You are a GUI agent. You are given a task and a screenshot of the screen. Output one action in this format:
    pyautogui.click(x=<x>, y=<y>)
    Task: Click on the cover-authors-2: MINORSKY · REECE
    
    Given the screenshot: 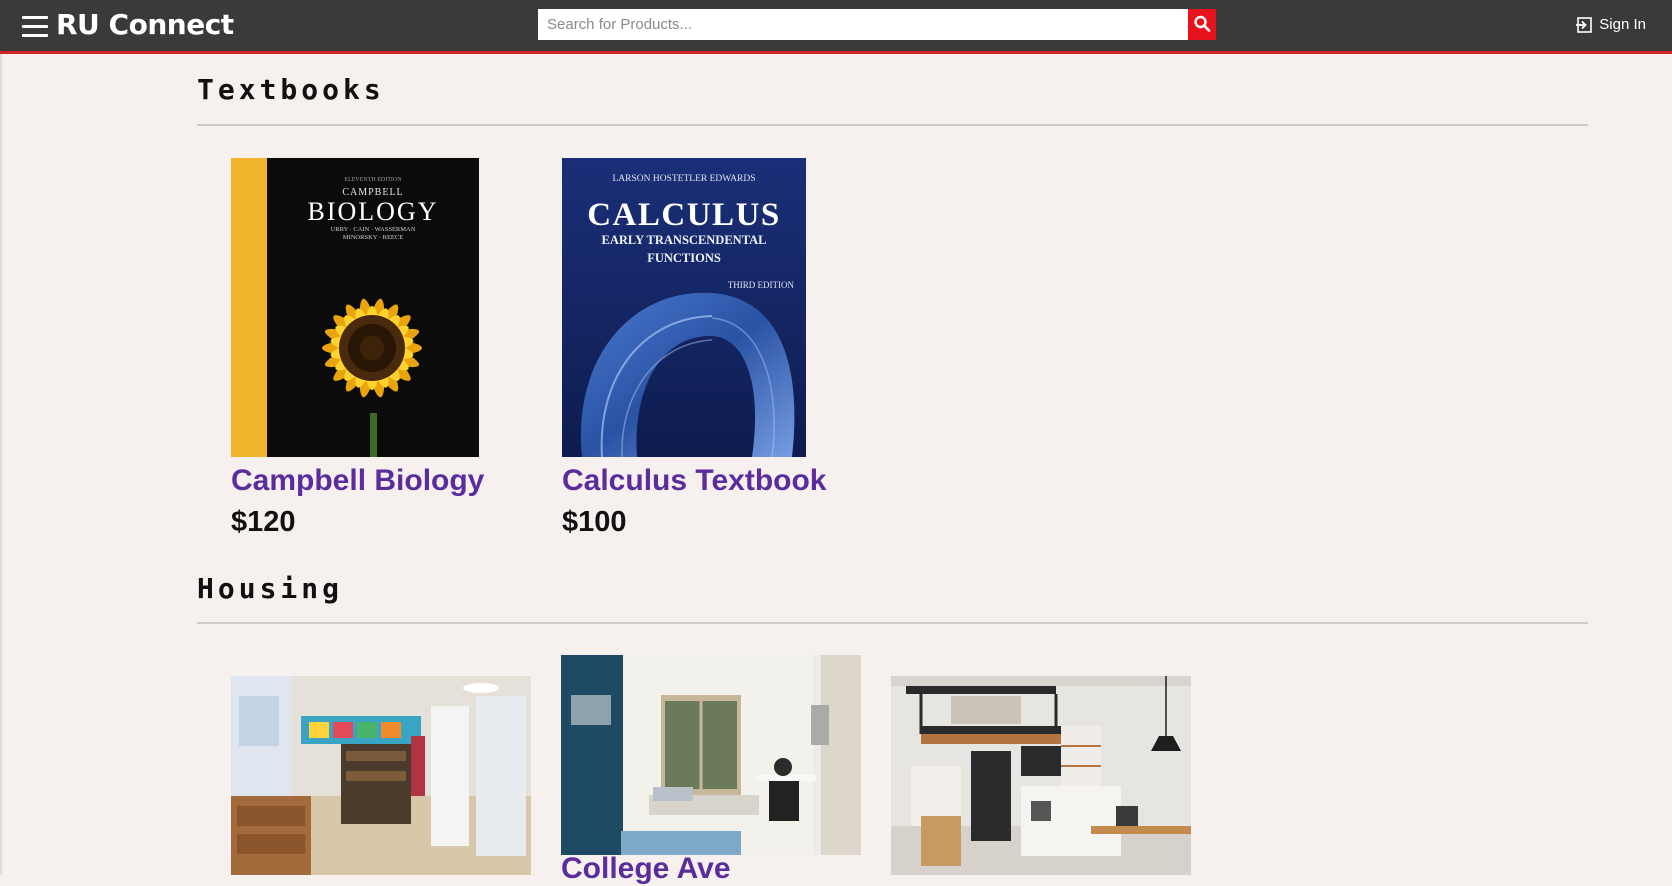 What is the action you would take?
    pyautogui.click(x=373, y=237)
    